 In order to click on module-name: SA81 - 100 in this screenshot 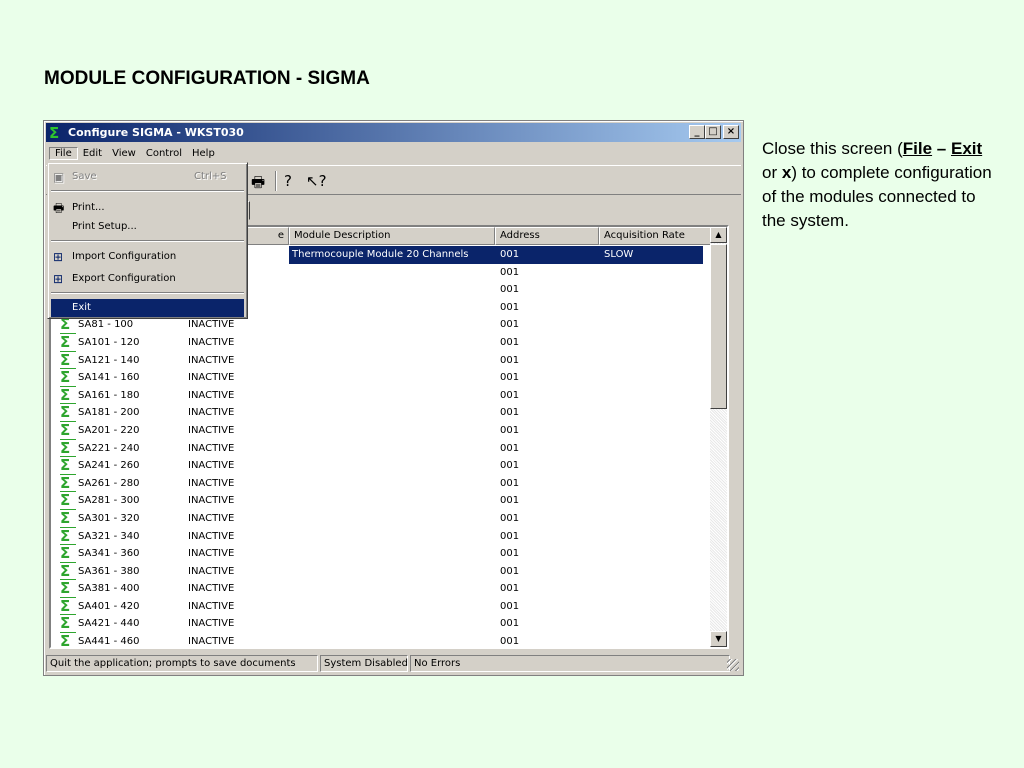, I will do `click(106, 325)`.